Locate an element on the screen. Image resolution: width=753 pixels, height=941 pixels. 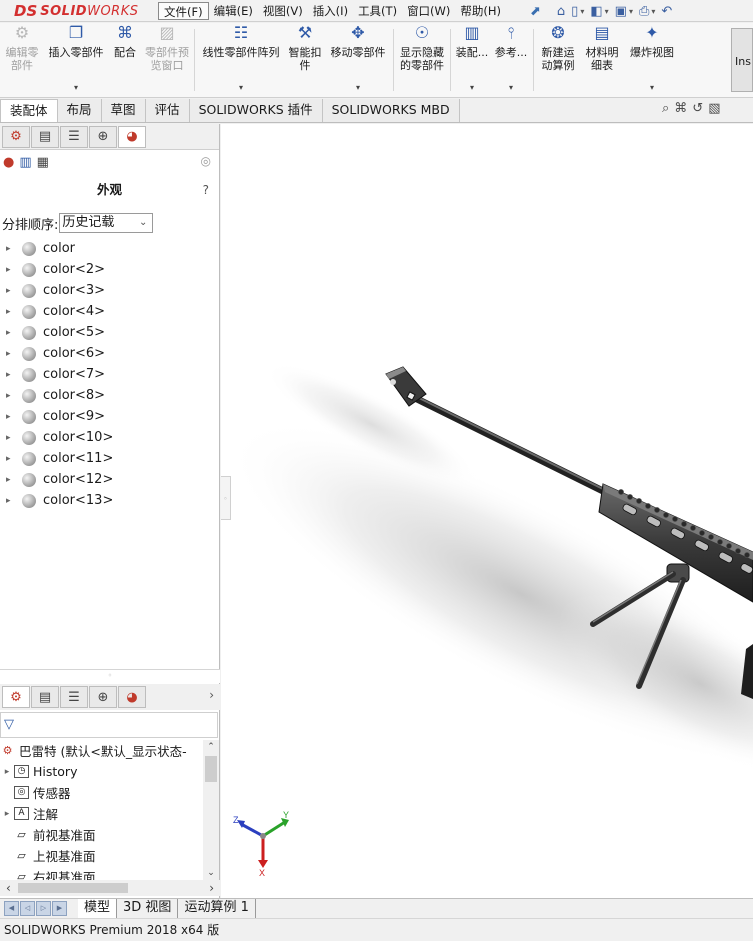
linear-pattern-dropdown-icon: ▾ is located at coordinates (241, 87).